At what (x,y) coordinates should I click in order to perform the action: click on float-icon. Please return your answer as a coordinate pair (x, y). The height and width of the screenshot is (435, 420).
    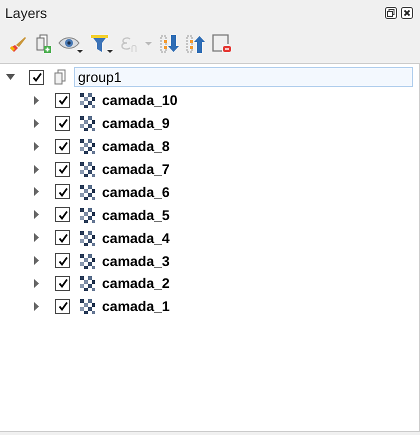
    Looking at the image, I should click on (391, 13).